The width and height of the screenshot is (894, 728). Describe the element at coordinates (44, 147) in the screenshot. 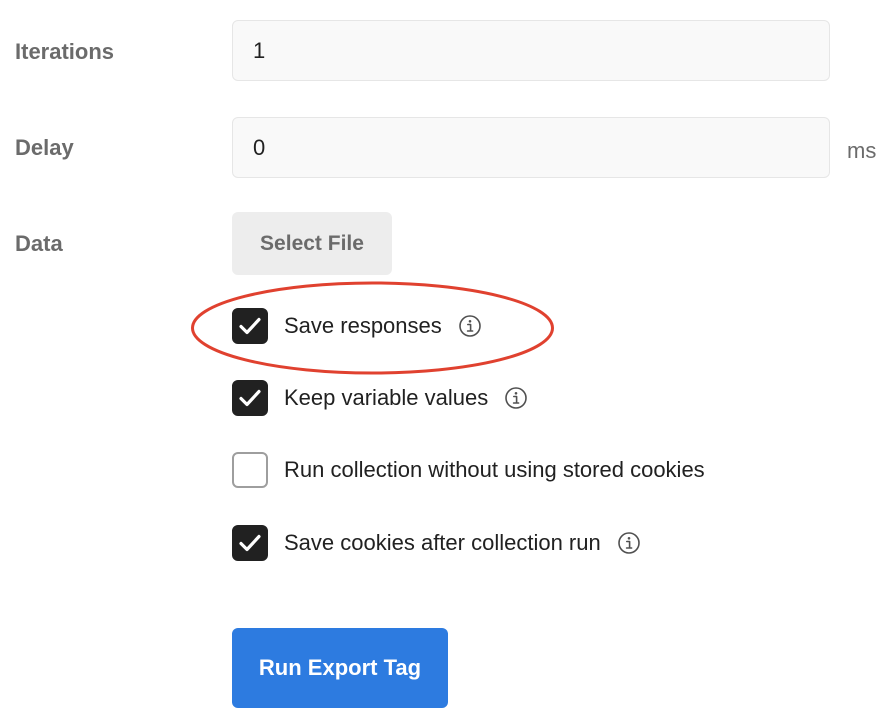

I see `delay-label: Delay` at that location.